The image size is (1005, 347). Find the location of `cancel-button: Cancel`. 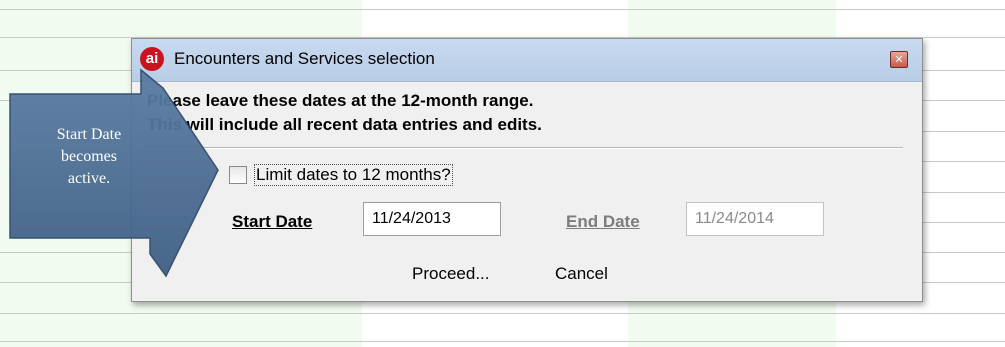

cancel-button: Cancel is located at coordinates (581, 274).